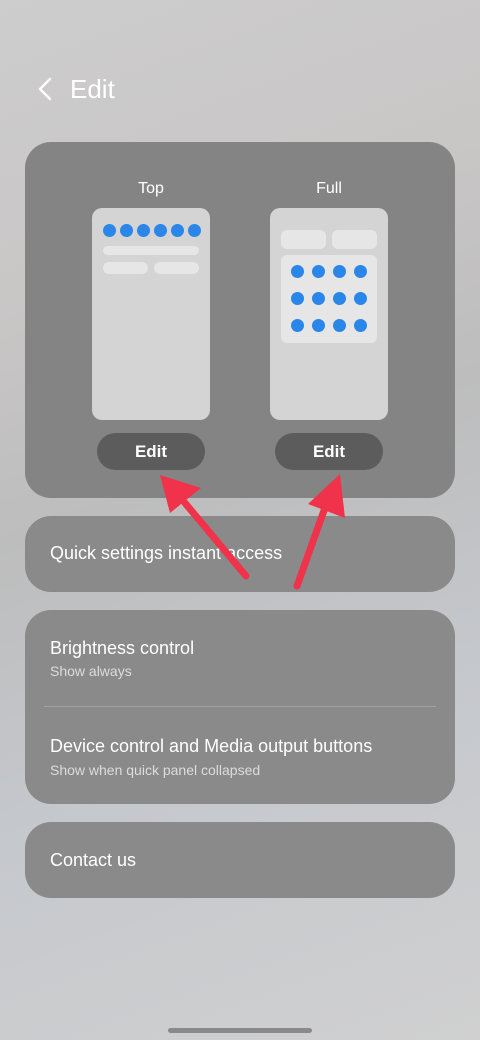 The width and height of the screenshot is (480, 1040). I want to click on contact-us-item: Contact us, so click(240, 860).